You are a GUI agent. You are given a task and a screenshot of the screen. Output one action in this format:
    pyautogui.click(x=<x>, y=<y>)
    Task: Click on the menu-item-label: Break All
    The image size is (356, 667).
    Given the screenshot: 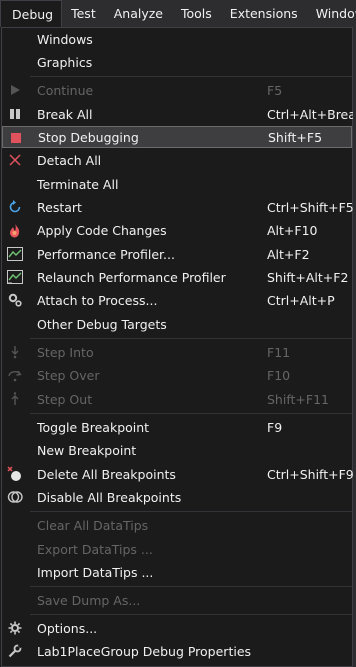 What is the action you would take?
    pyautogui.click(x=65, y=114)
    